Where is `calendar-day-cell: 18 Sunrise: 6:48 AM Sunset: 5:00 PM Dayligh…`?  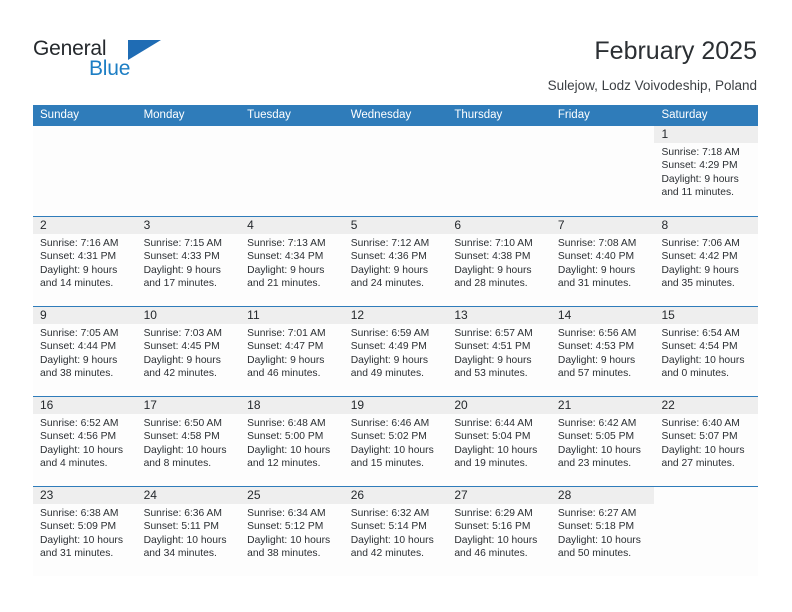
calendar-day-cell: 18 Sunrise: 6:48 AM Sunset: 5:00 PM Dayligh… is located at coordinates (292, 441).